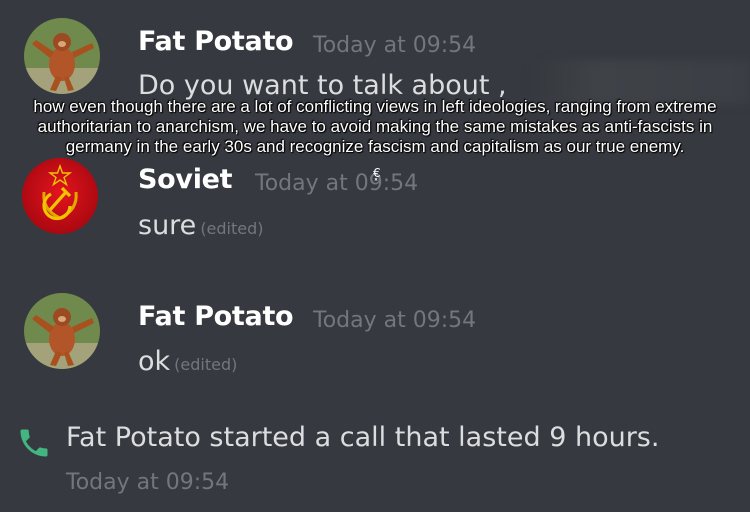 This screenshot has width=750, height=512. Describe the element at coordinates (185, 179) in the screenshot. I see `message-author: Soviet` at that location.